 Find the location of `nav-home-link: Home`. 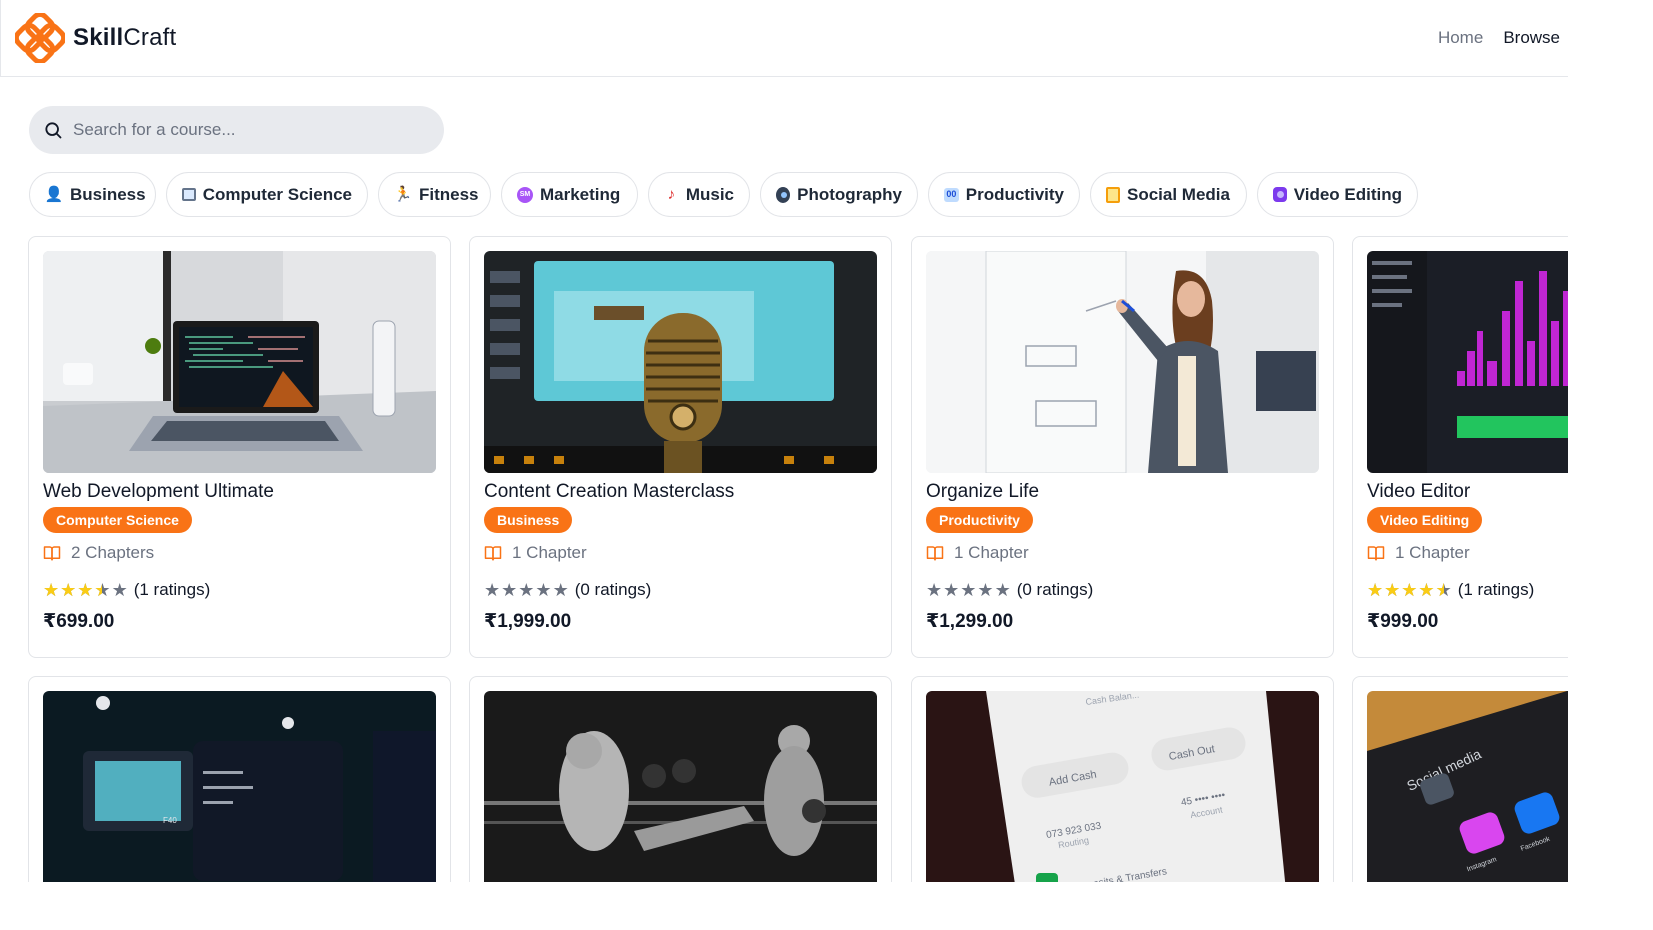

nav-home-link: Home is located at coordinates (1460, 38).